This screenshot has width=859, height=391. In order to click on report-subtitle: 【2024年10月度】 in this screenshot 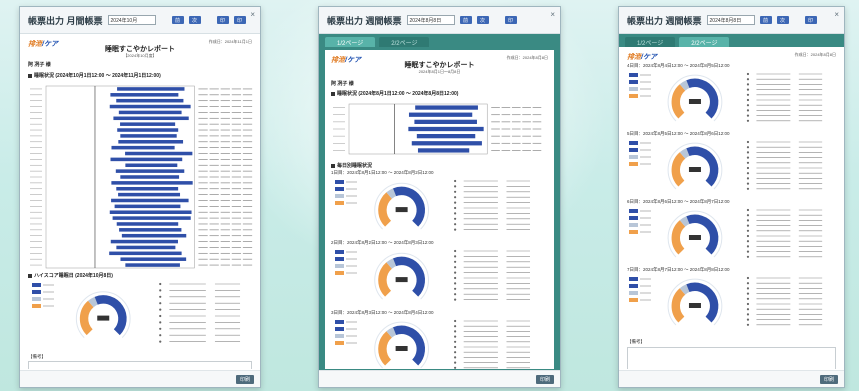, I will do `click(140, 55)`.